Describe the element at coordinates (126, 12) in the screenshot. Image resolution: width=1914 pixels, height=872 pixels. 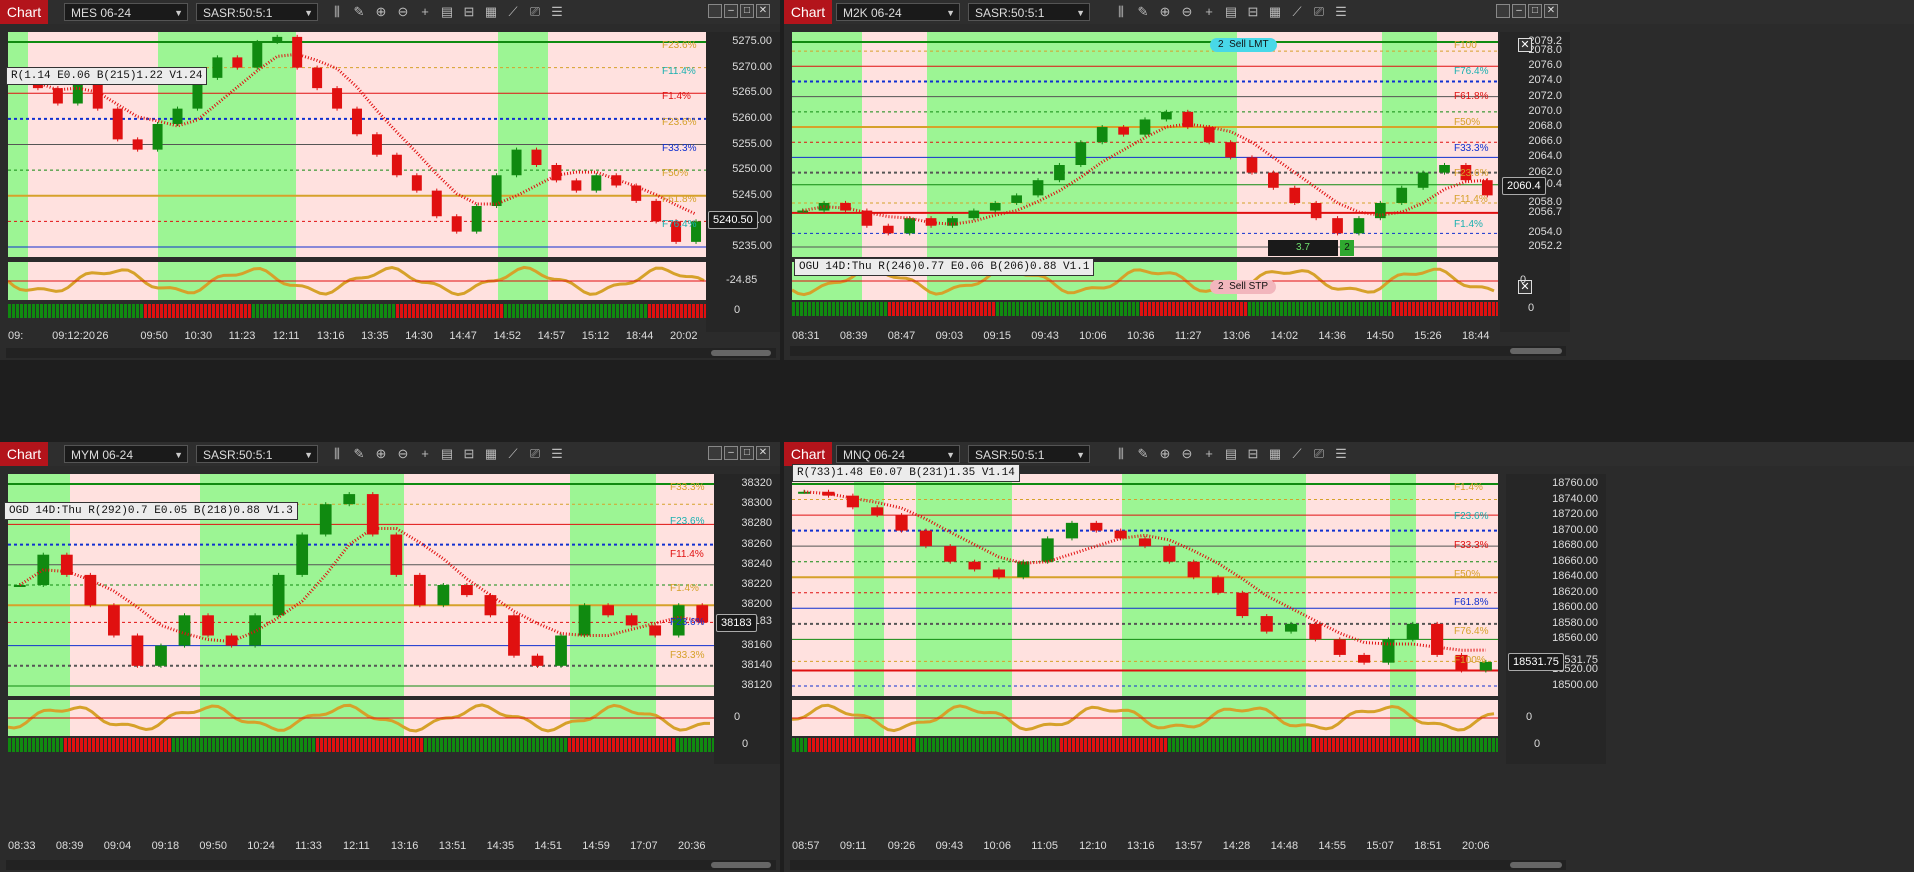
I see `instrument-selector: MES 06-24 ▼` at that location.